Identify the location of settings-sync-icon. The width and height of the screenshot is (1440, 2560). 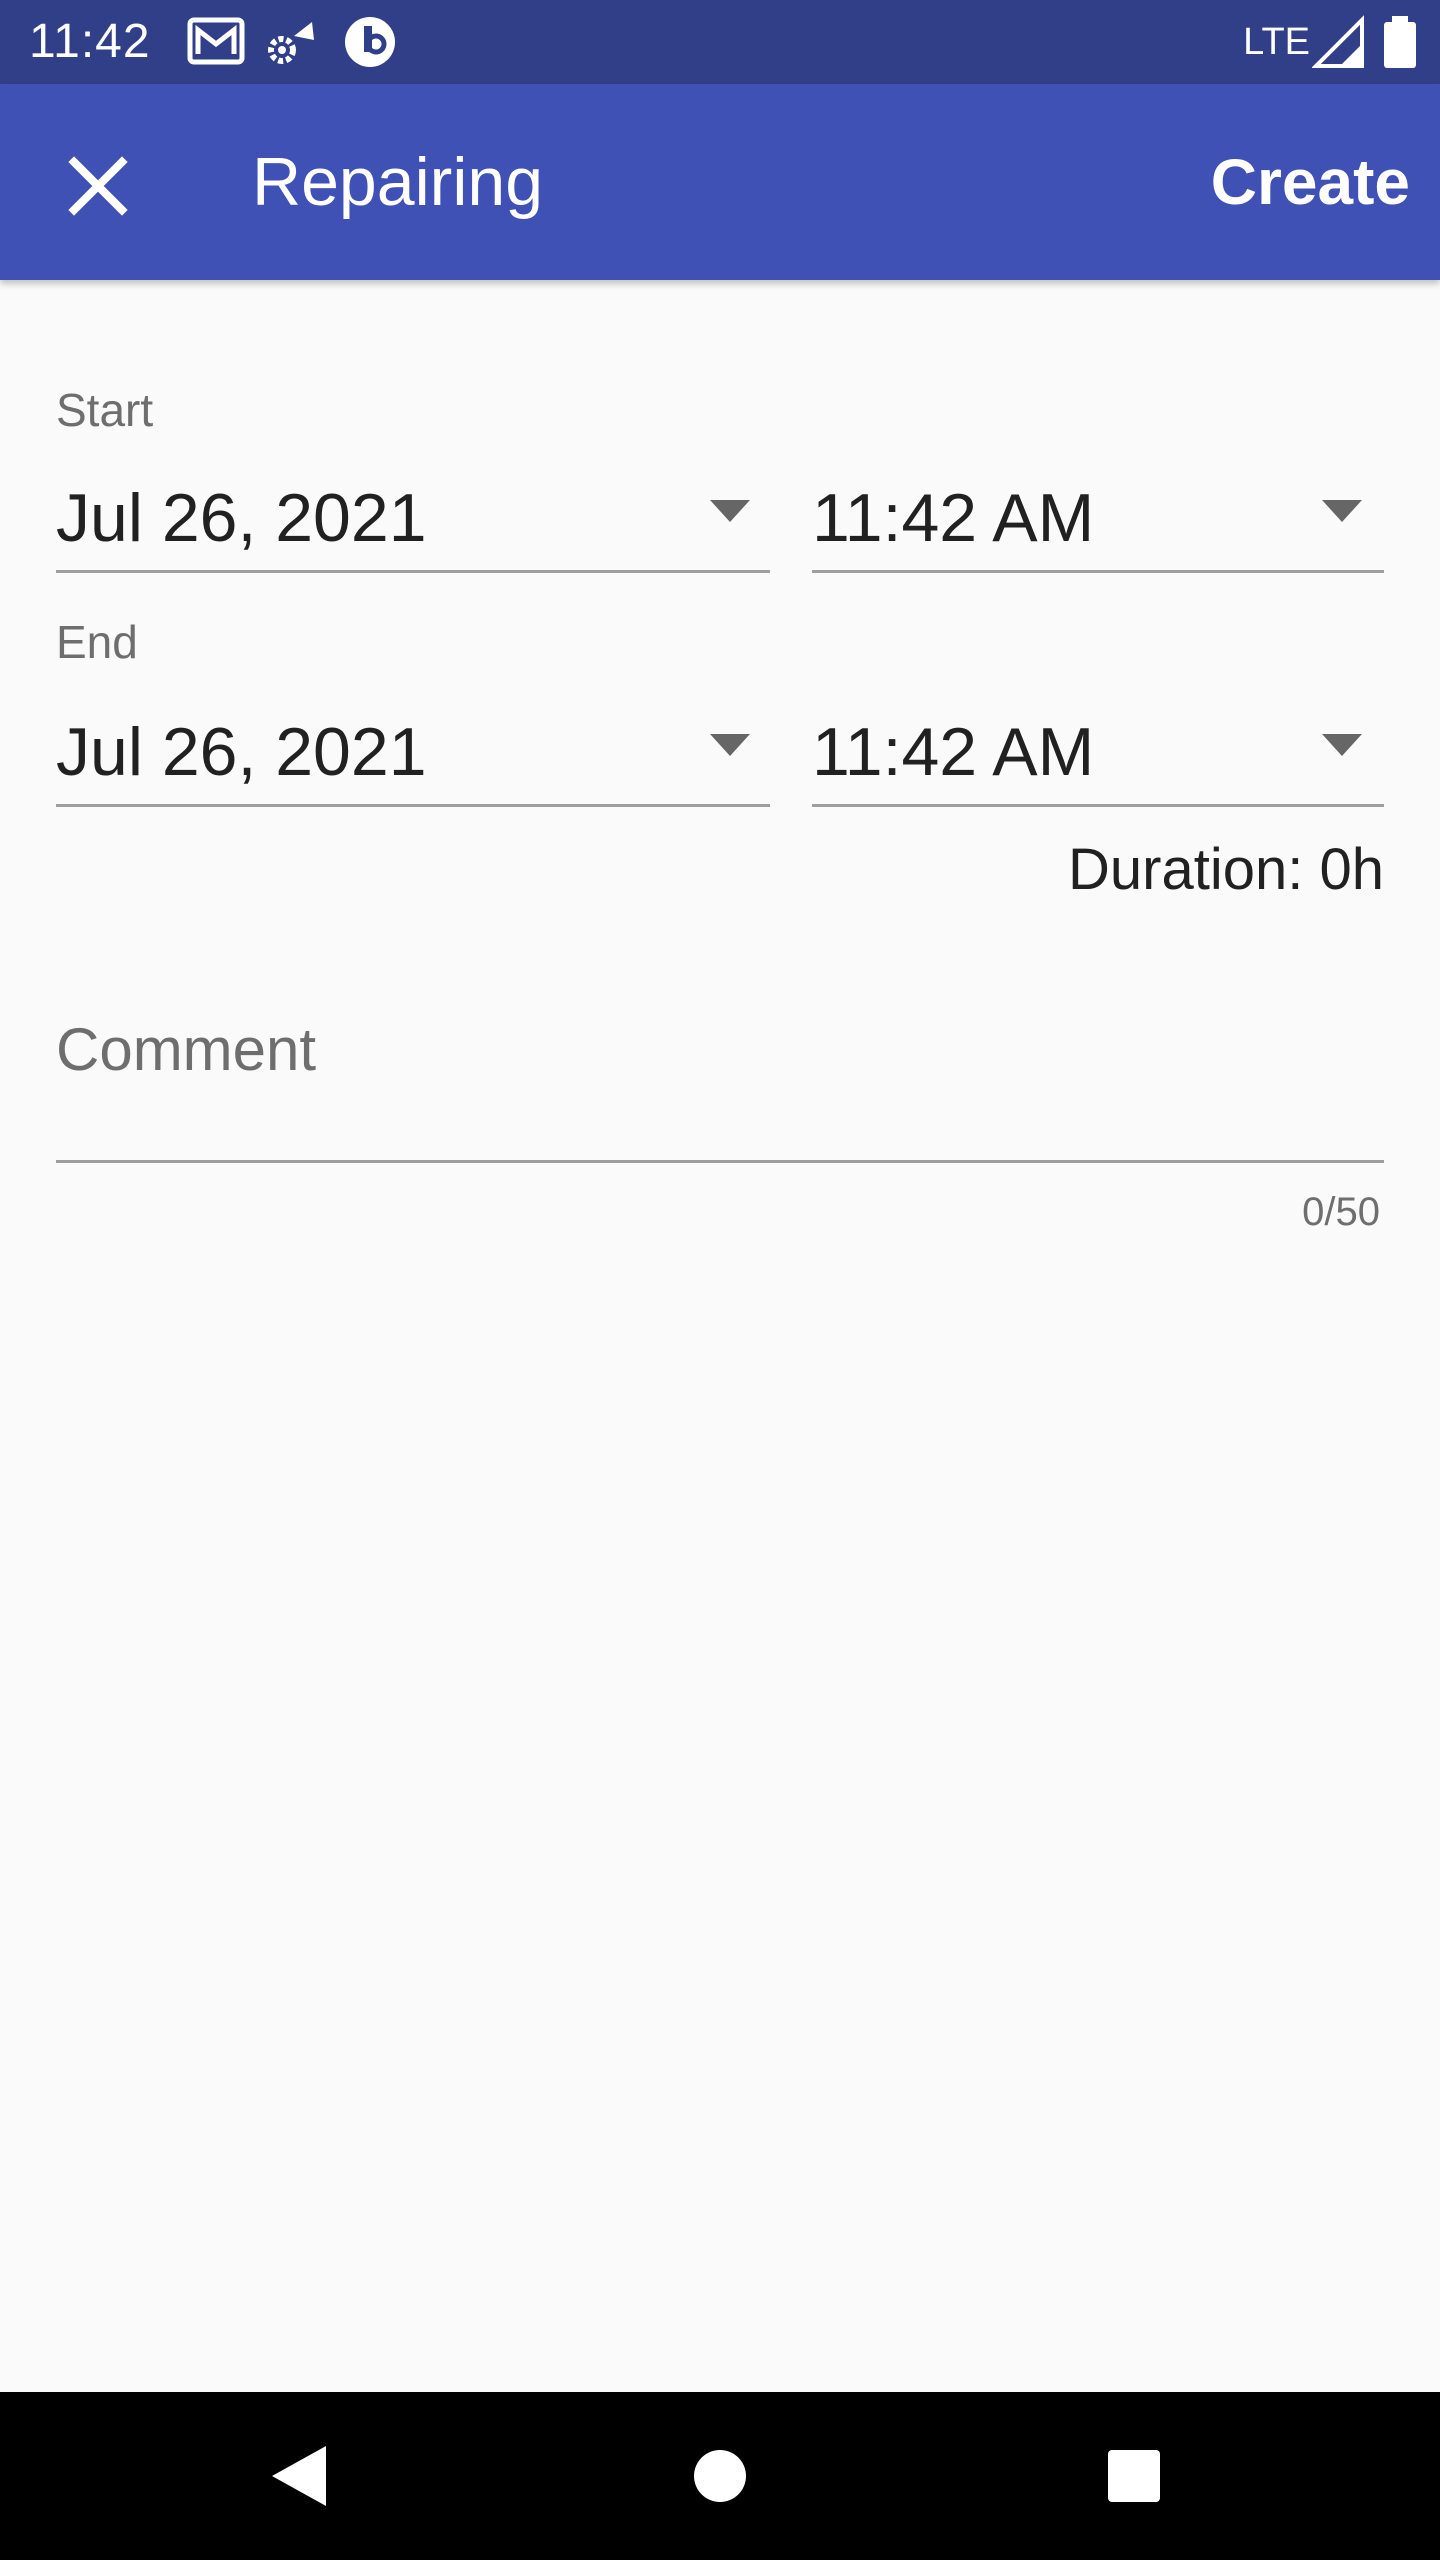
(291, 43).